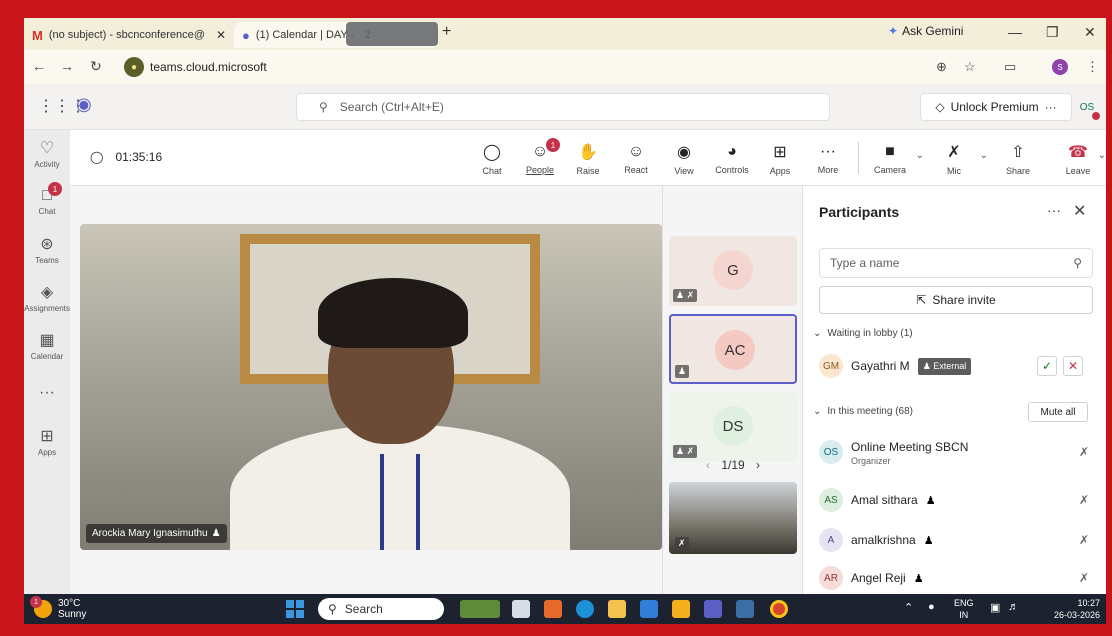 The width and height of the screenshot is (1112, 636). I want to click on admit-button: ✓, so click(1047, 366).